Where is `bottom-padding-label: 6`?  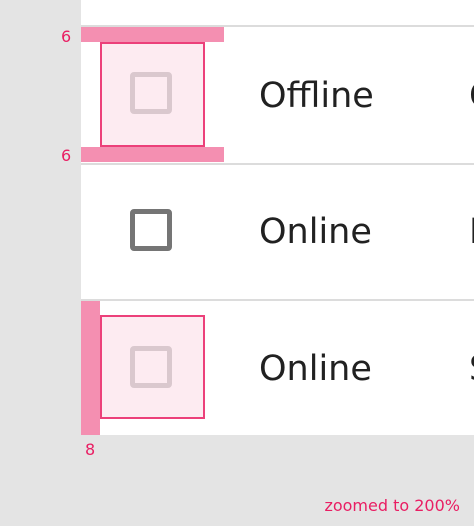 bottom-padding-label: 6 is located at coordinates (66, 155).